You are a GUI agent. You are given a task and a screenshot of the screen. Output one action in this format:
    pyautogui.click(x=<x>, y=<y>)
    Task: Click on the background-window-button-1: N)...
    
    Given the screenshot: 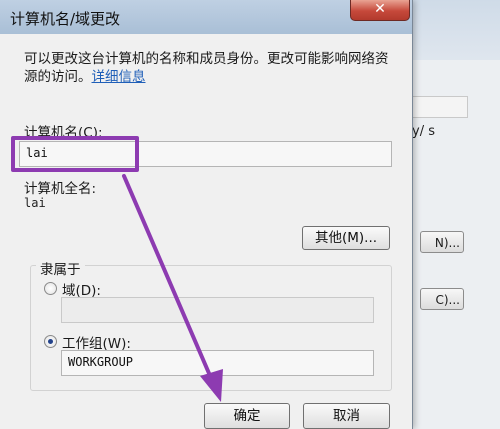 What is the action you would take?
    pyautogui.click(x=442, y=242)
    